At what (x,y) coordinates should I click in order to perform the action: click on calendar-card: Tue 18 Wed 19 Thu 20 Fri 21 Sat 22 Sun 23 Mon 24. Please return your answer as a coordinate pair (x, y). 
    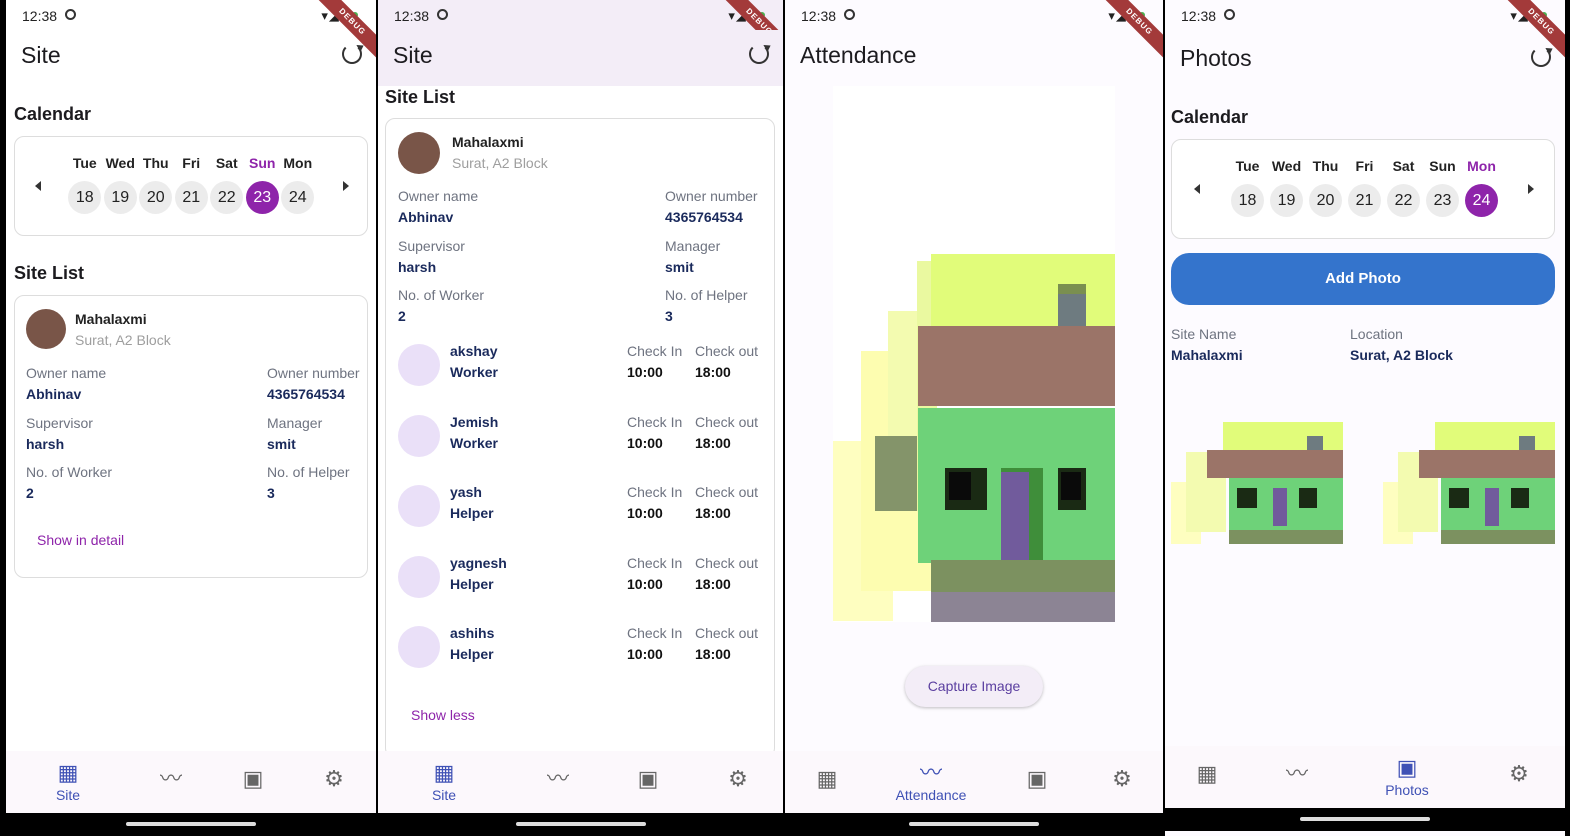
    Looking at the image, I should click on (1363, 189).